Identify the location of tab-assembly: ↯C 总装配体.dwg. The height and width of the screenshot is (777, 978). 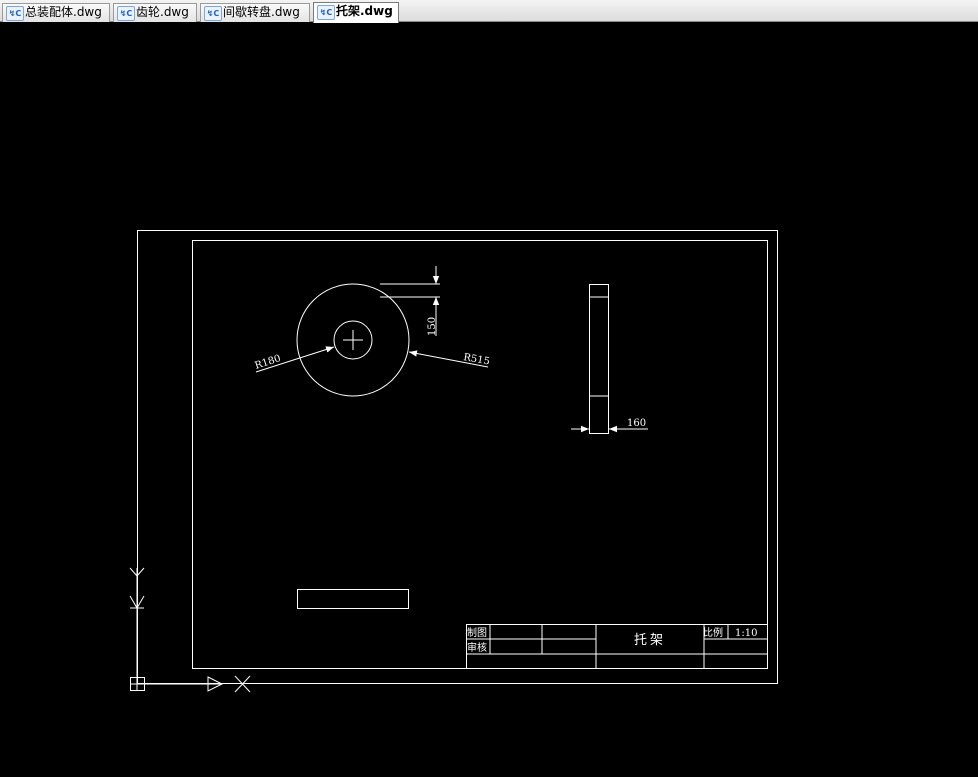
(56, 12).